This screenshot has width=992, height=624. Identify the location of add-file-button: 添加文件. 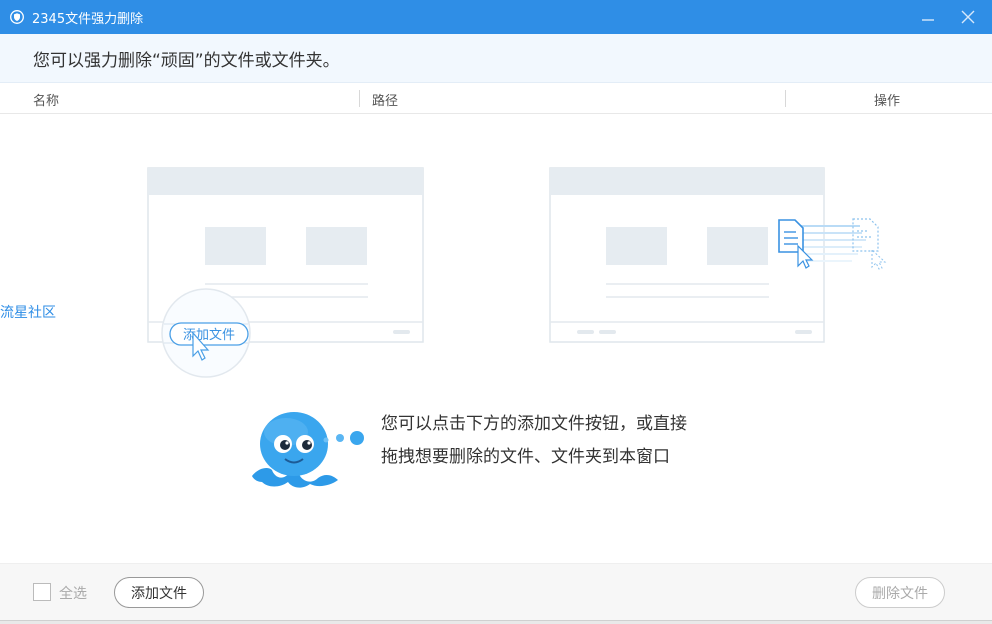
(159, 592).